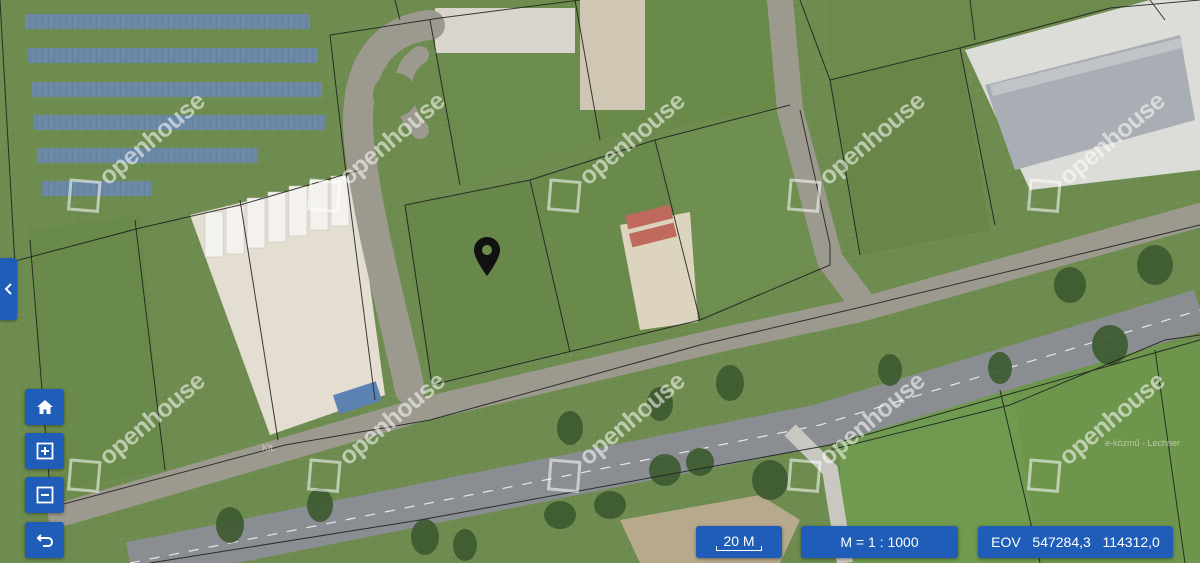 This screenshot has width=1200, height=563. Describe the element at coordinates (269, 448) in the screenshot. I see `map-attribution-left: Kft.` at that location.